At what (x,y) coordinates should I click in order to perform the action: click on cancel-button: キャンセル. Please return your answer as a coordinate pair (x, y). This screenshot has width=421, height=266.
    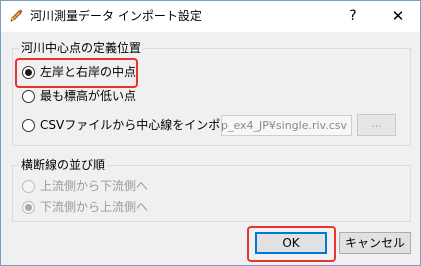
    Looking at the image, I should click on (375, 243).